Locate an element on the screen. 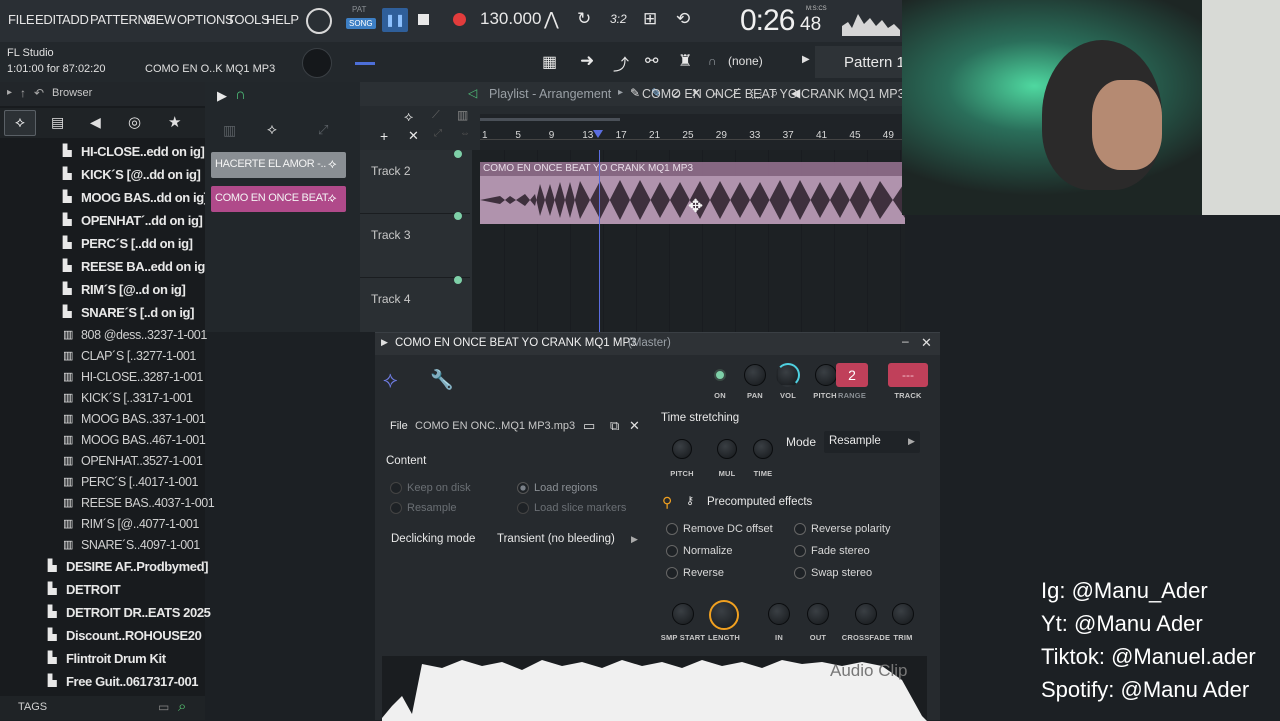 The height and width of the screenshot is (721, 1280). menu-add: ADD is located at coordinates (75, 19).